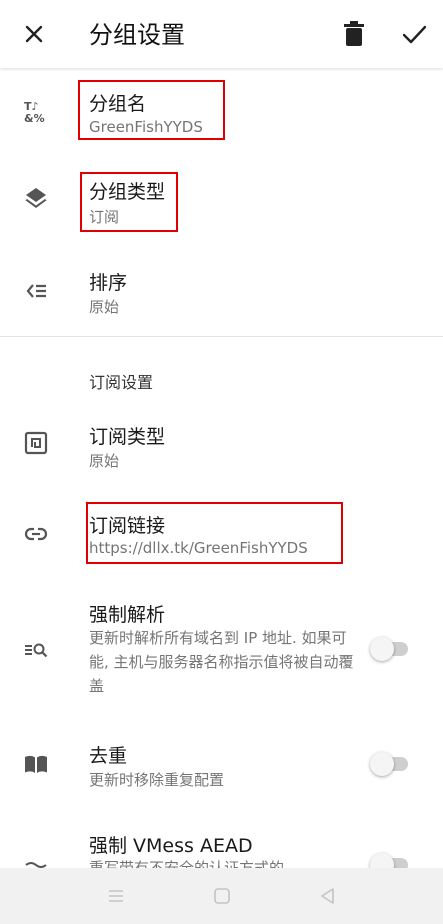 This screenshot has height=924, width=443. What do you see at coordinates (36, 443) in the screenshot?
I see `nfc-icon` at bounding box center [36, 443].